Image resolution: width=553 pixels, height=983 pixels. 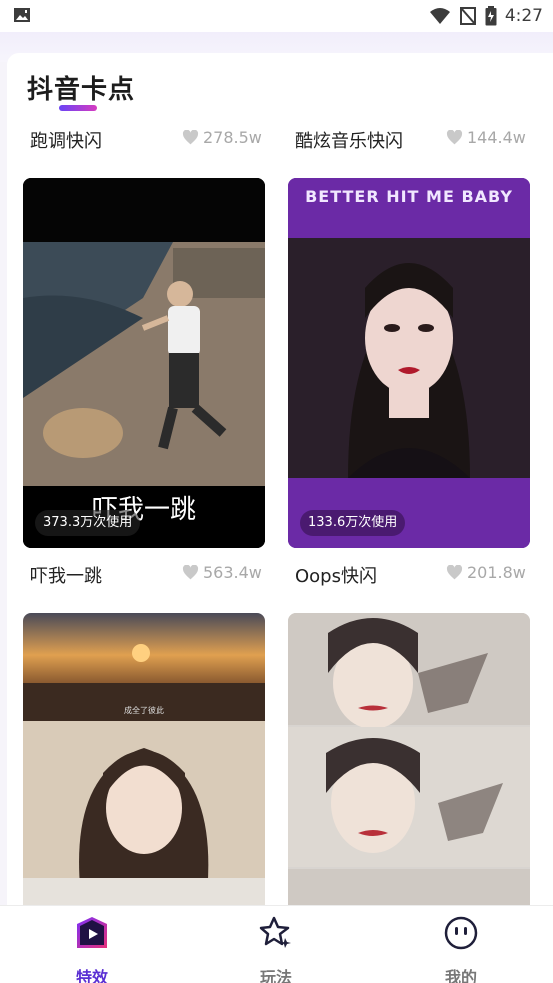 I want to click on template-likes: 201.8w, so click(x=486, y=572).